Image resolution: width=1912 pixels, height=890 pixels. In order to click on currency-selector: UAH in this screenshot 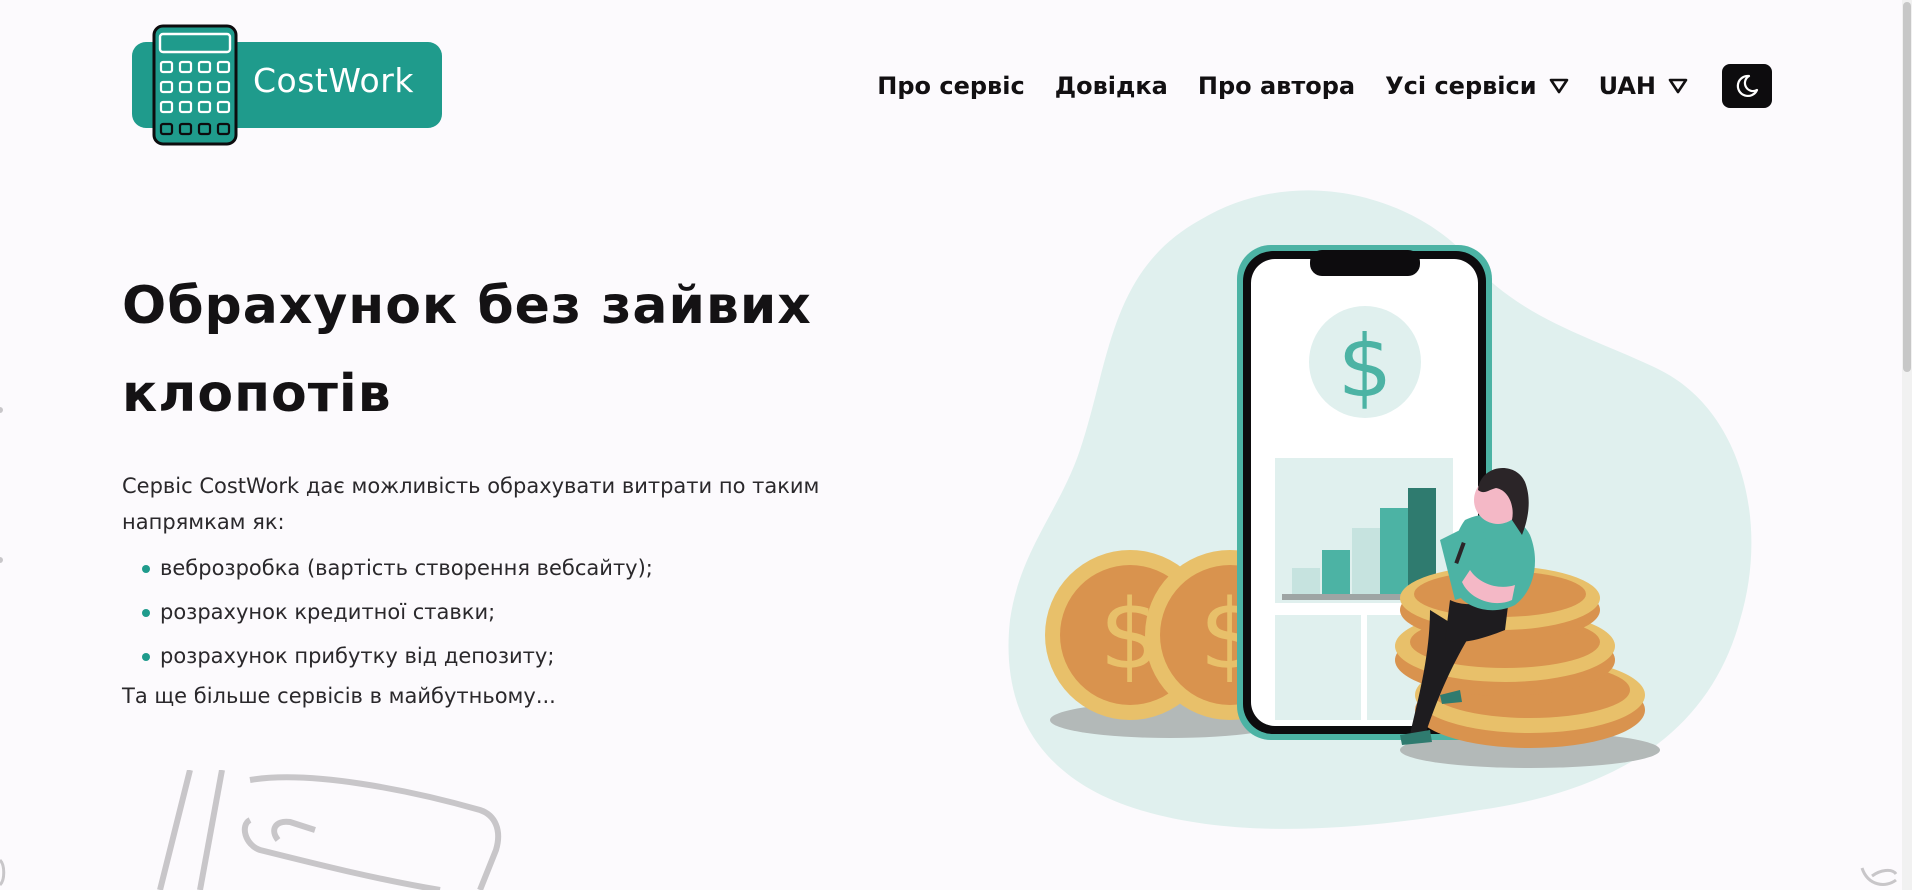, I will do `click(1643, 86)`.